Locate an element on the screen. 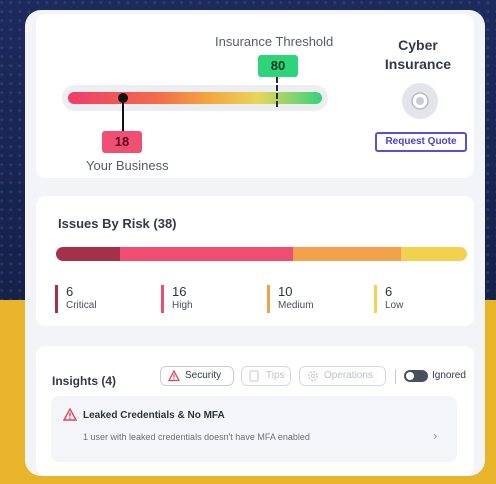 This screenshot has width=496, height=484. issues-title: Issues By Risk (38) is located at coordinates (117, 223).